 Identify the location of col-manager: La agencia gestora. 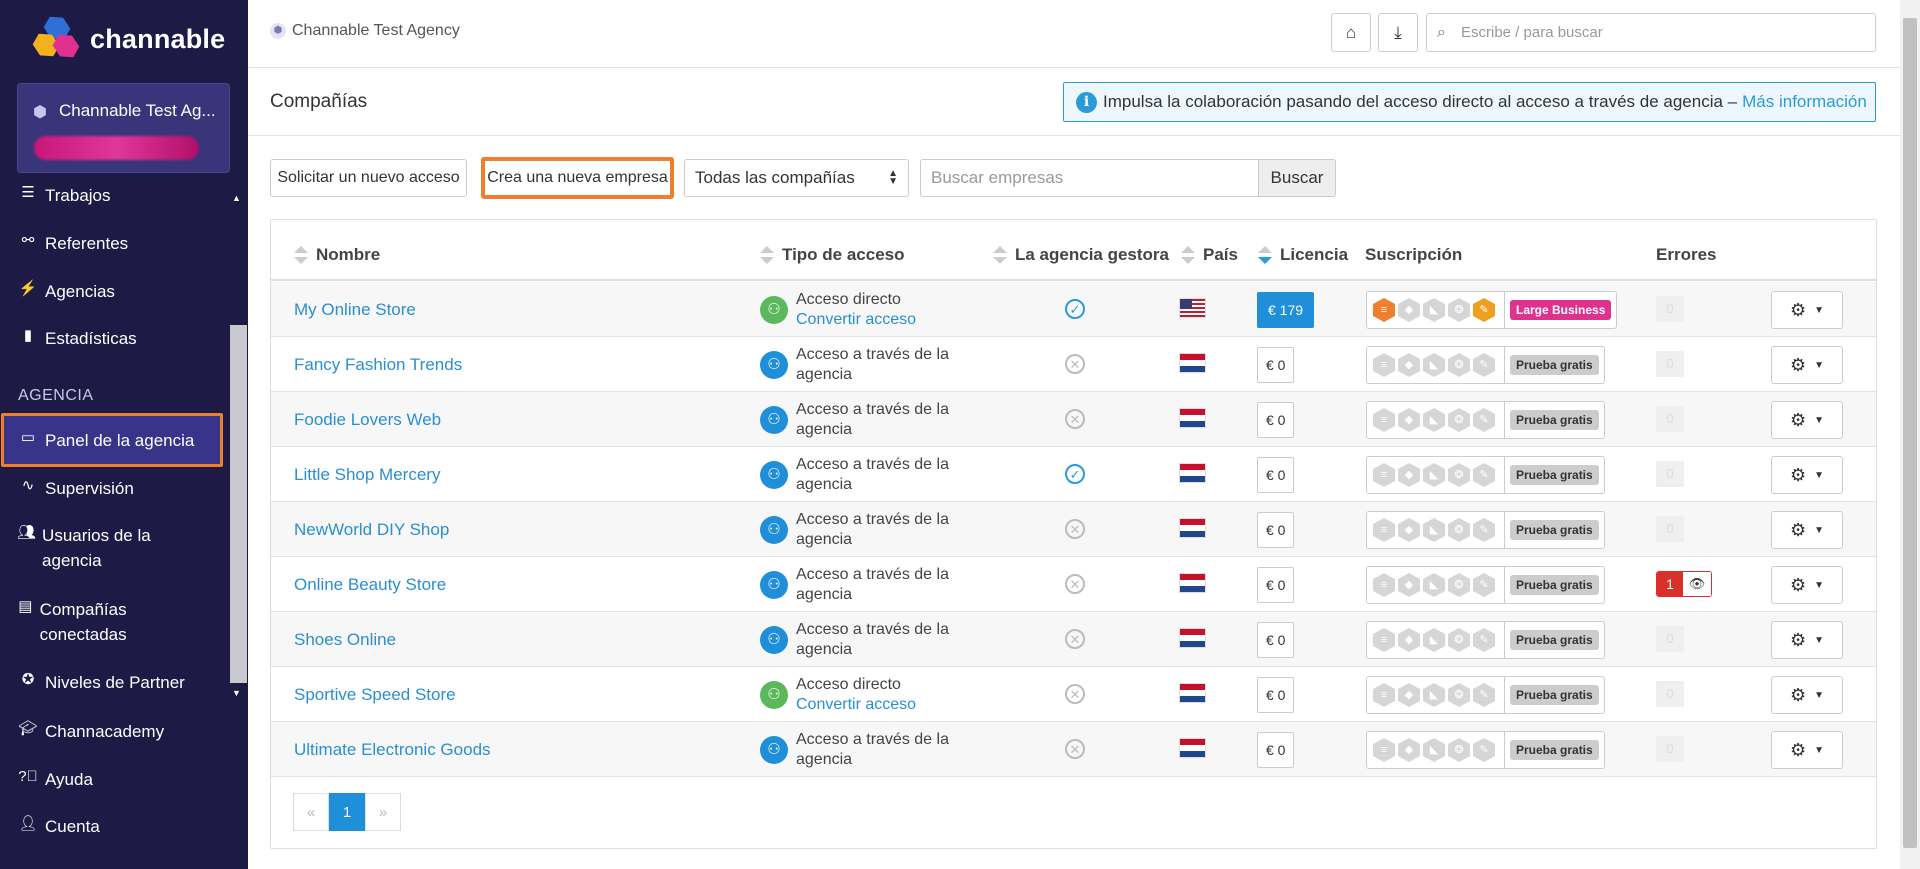
(1081, 255).